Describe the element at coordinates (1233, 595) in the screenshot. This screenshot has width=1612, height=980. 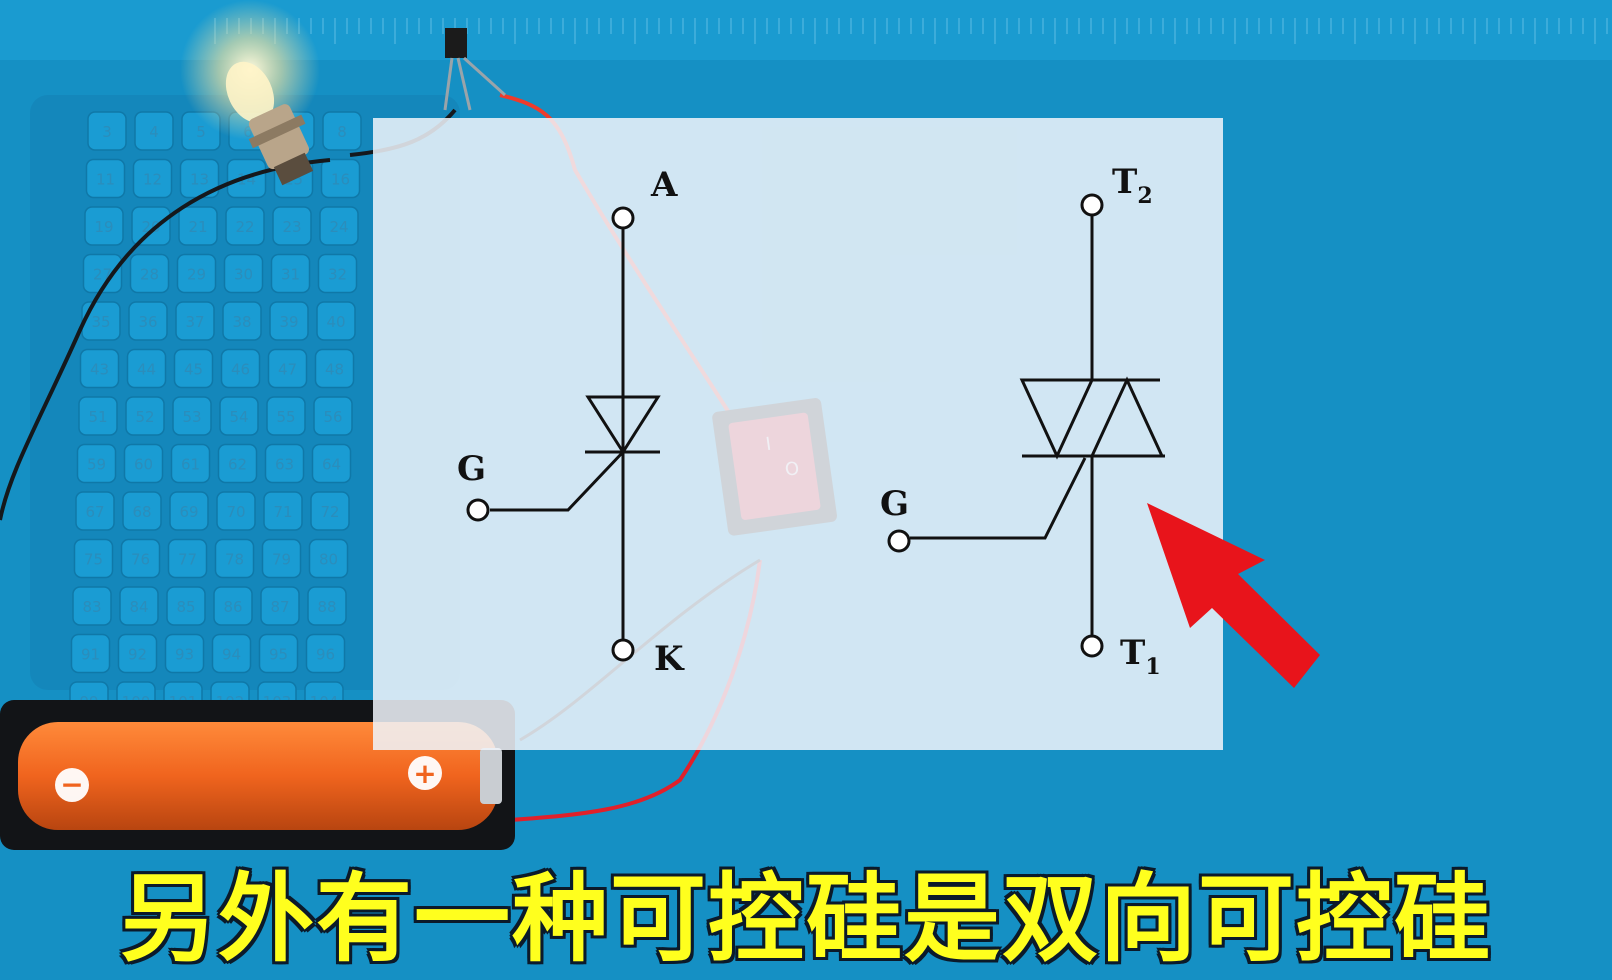
I see `red-pointer-arrow` at that location.